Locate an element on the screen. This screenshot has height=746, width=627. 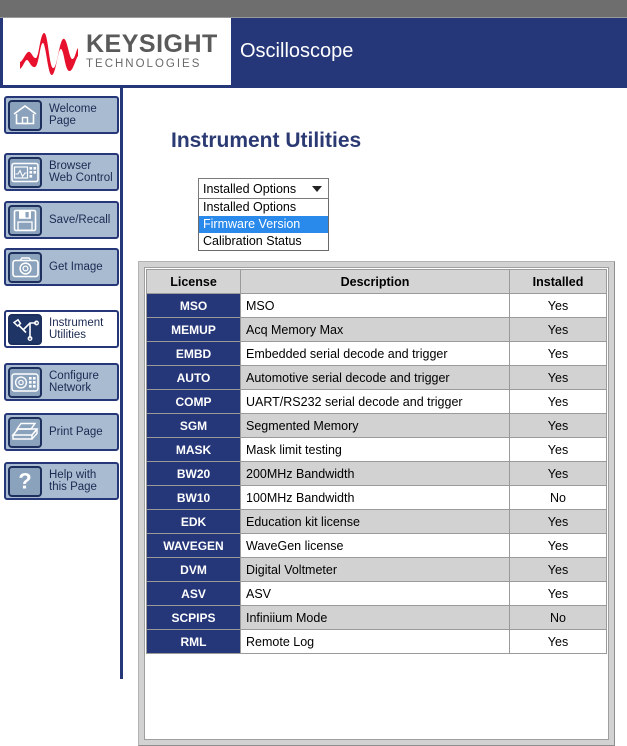
cell-license: AUTO is located at coordinates (193, 377).